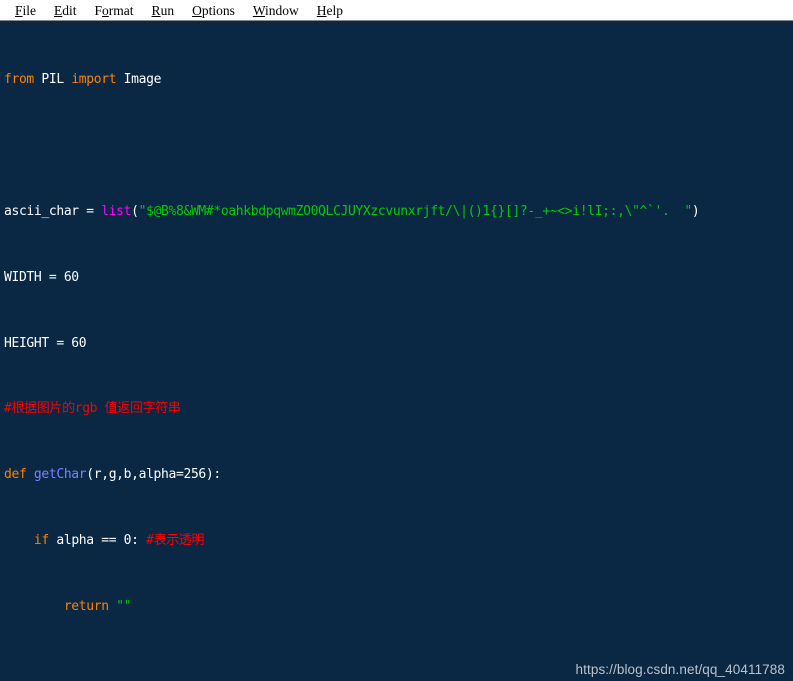 This screenshot has width=793, height=681. Describe the element at coordinates (396, 10) in the screenshot. I see `menu-bar: File Edit Format Run Options Window Help` at that location.